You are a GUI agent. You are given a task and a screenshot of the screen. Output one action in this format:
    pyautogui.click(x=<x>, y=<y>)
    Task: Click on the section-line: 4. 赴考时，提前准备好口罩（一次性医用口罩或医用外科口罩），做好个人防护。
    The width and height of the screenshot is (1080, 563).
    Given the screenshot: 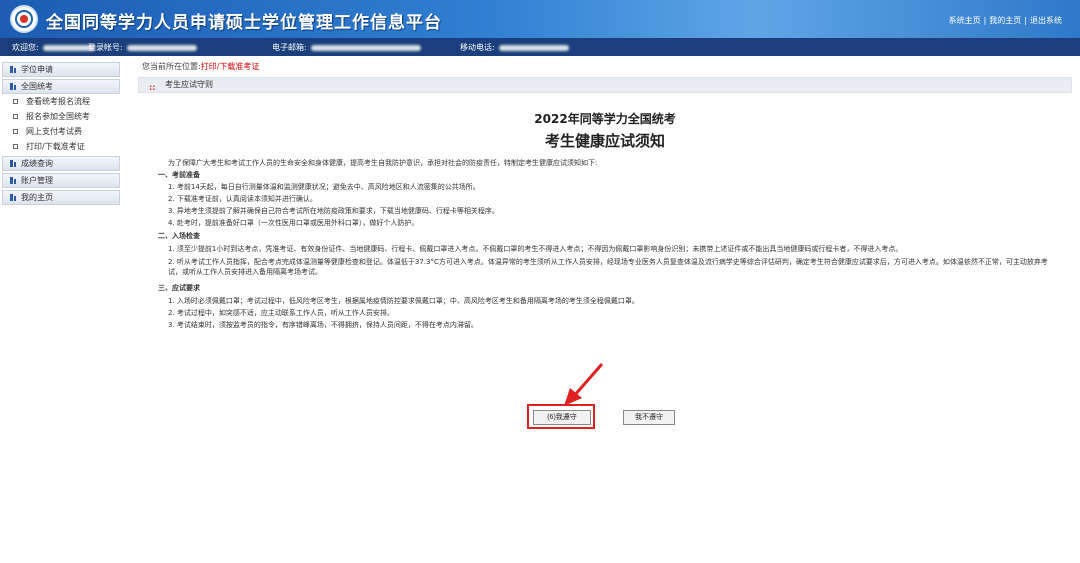 What is the action you would take?
    pyautogui.click(x=293, y=223)
    